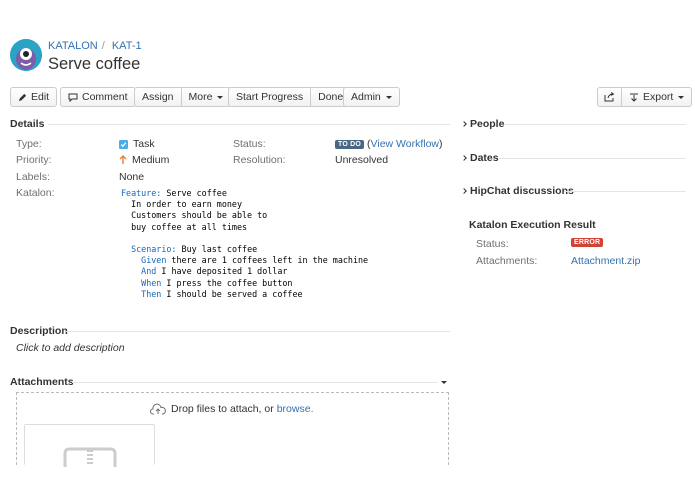 This screenshot has width=695, height=494. I want to click on dates-toggle: Dates, so click(480, 158).